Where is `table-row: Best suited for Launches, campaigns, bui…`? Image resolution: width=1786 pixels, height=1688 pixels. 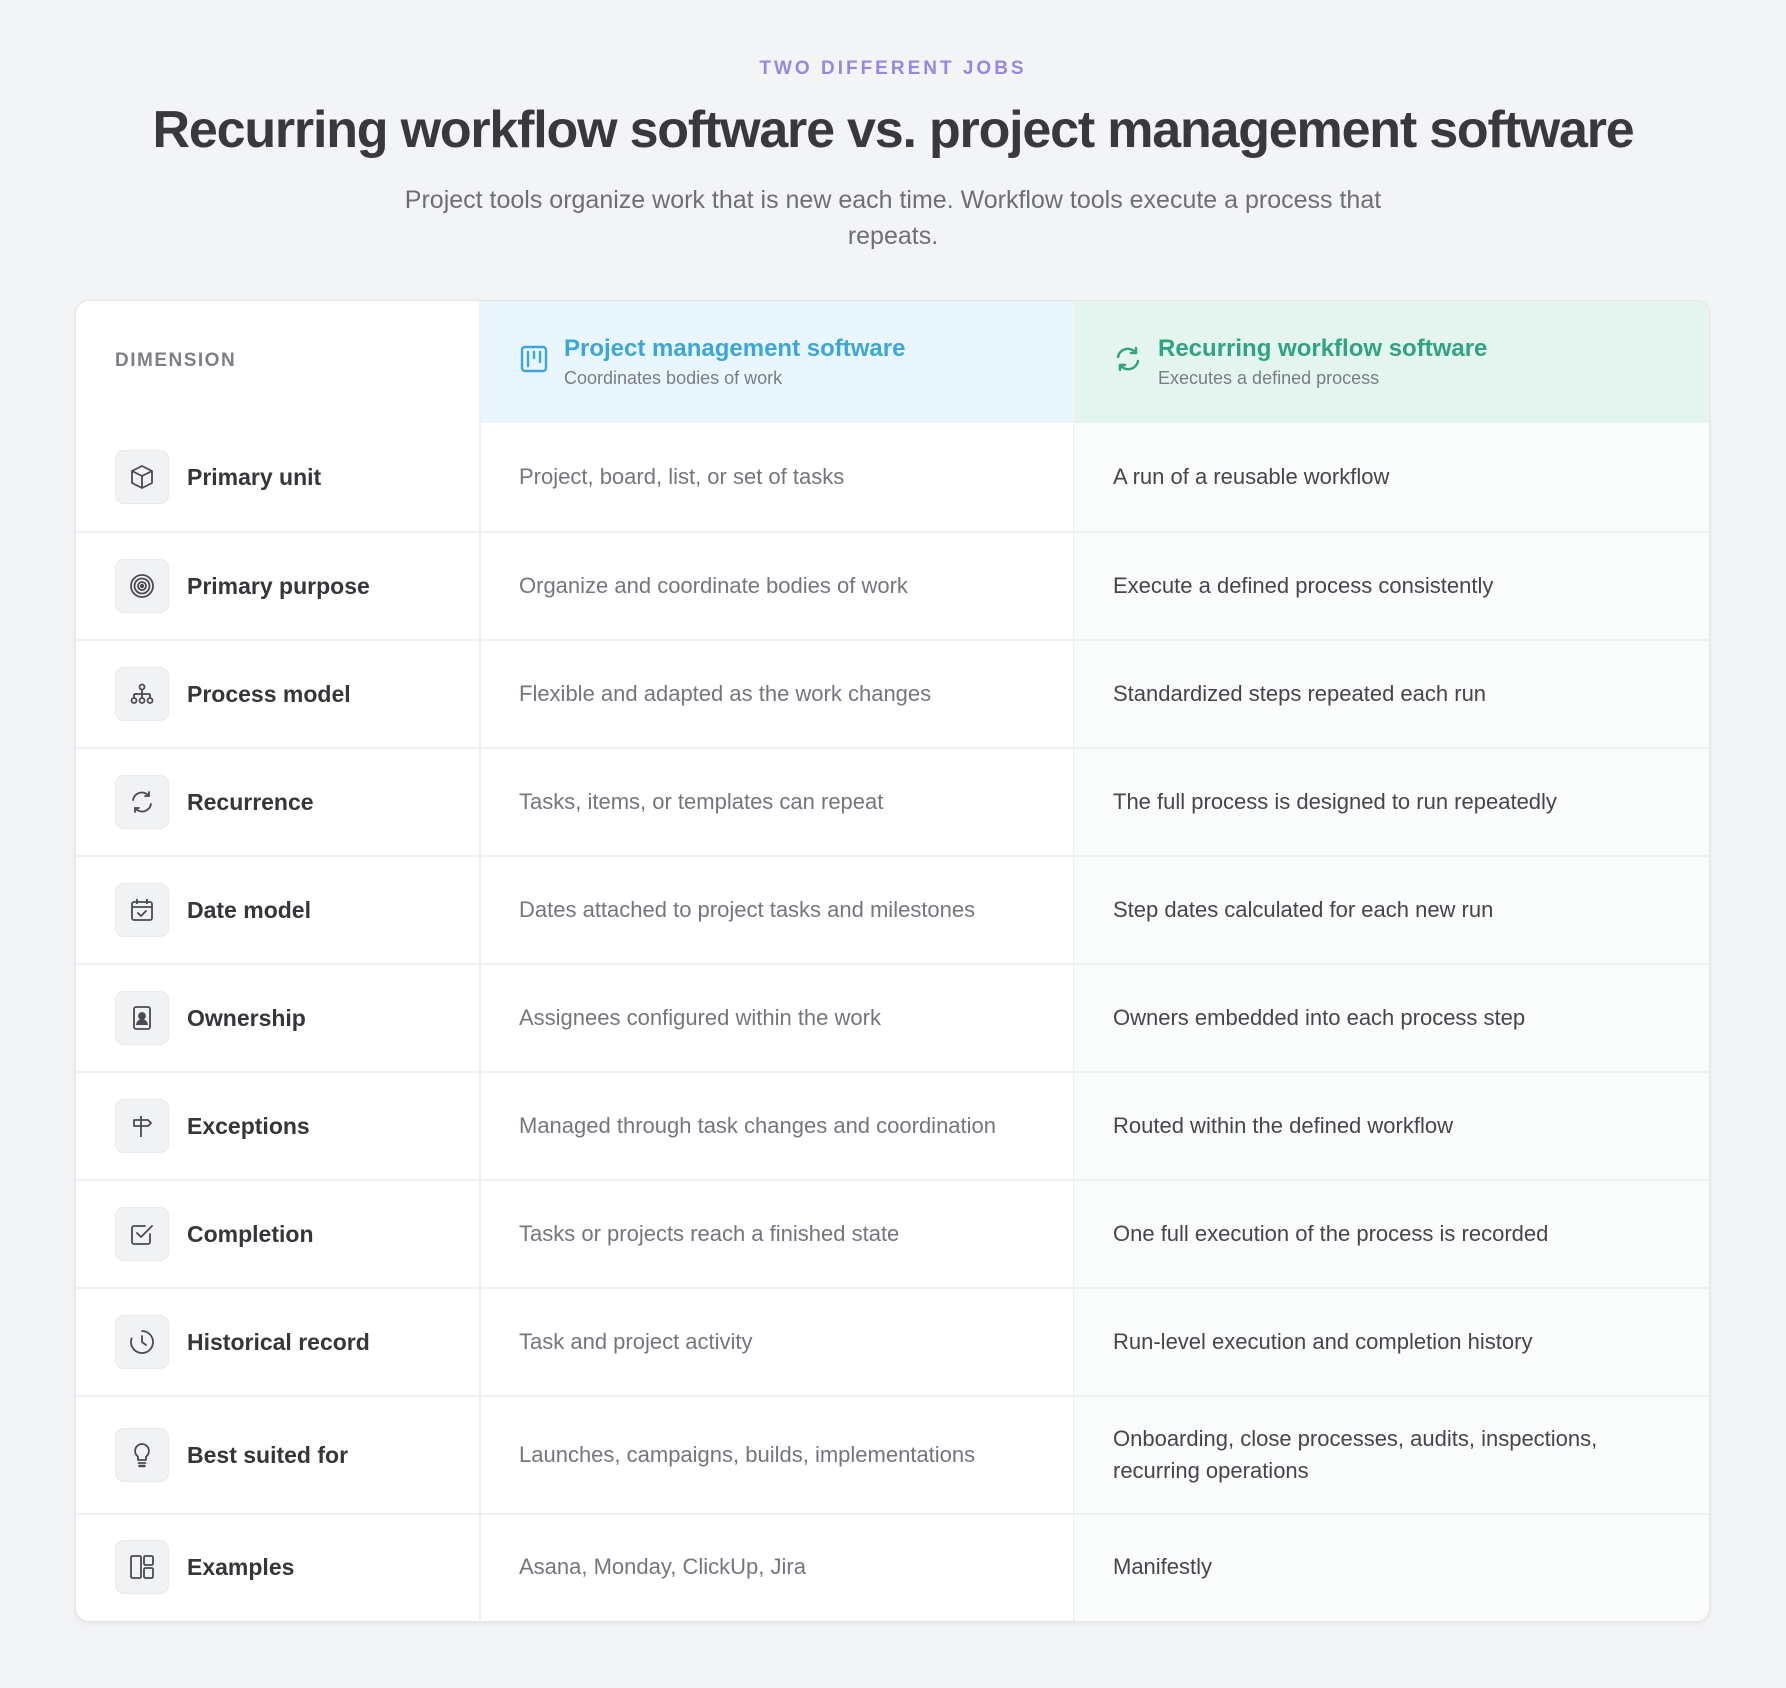 table-row: Best suited for Launches, campaigns, bui… is located at coordinates (892, 1454).